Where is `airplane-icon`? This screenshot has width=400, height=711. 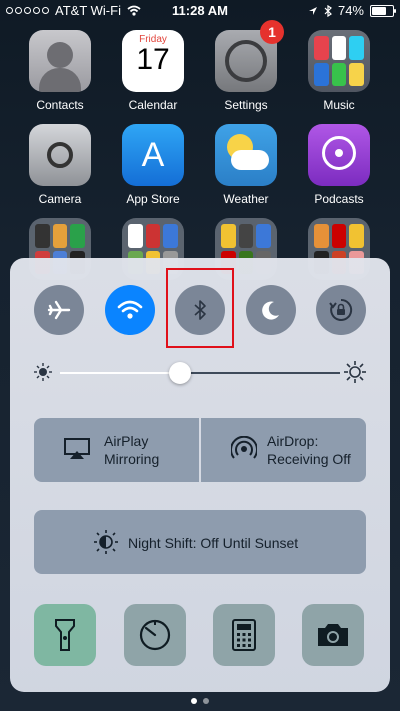 airplane-icon is located at coordinates (59, 310).